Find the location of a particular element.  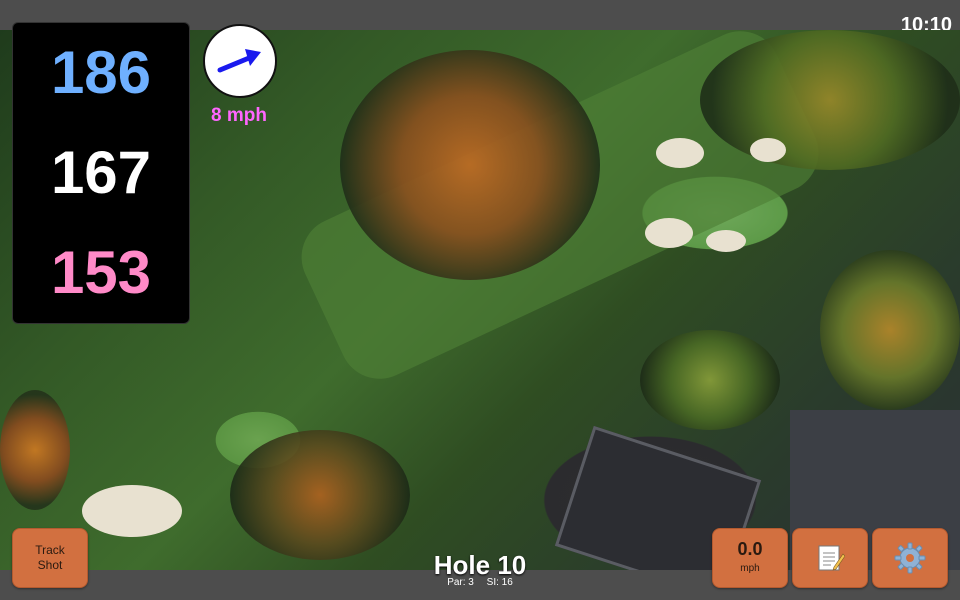

front-yardage: 153 is located at coordinates (101, 272).